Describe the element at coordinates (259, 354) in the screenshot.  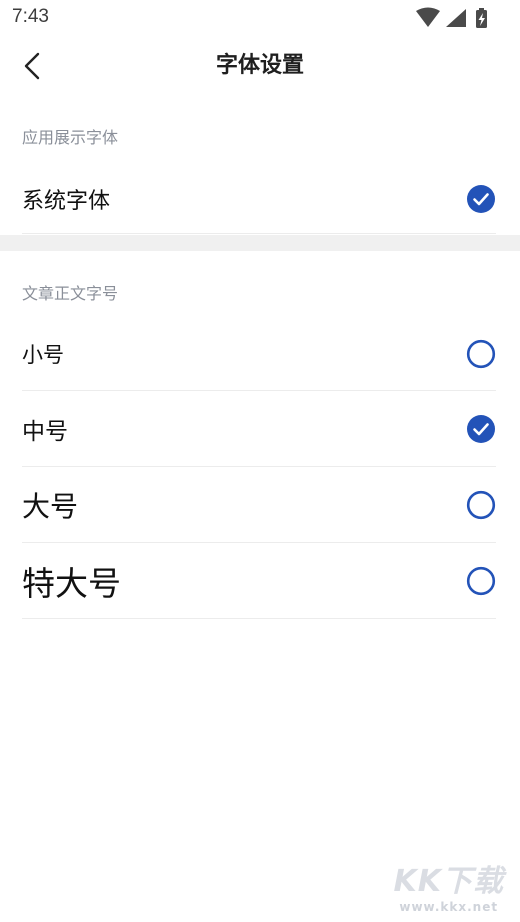
I see `option-size-small: 小号` at that location.